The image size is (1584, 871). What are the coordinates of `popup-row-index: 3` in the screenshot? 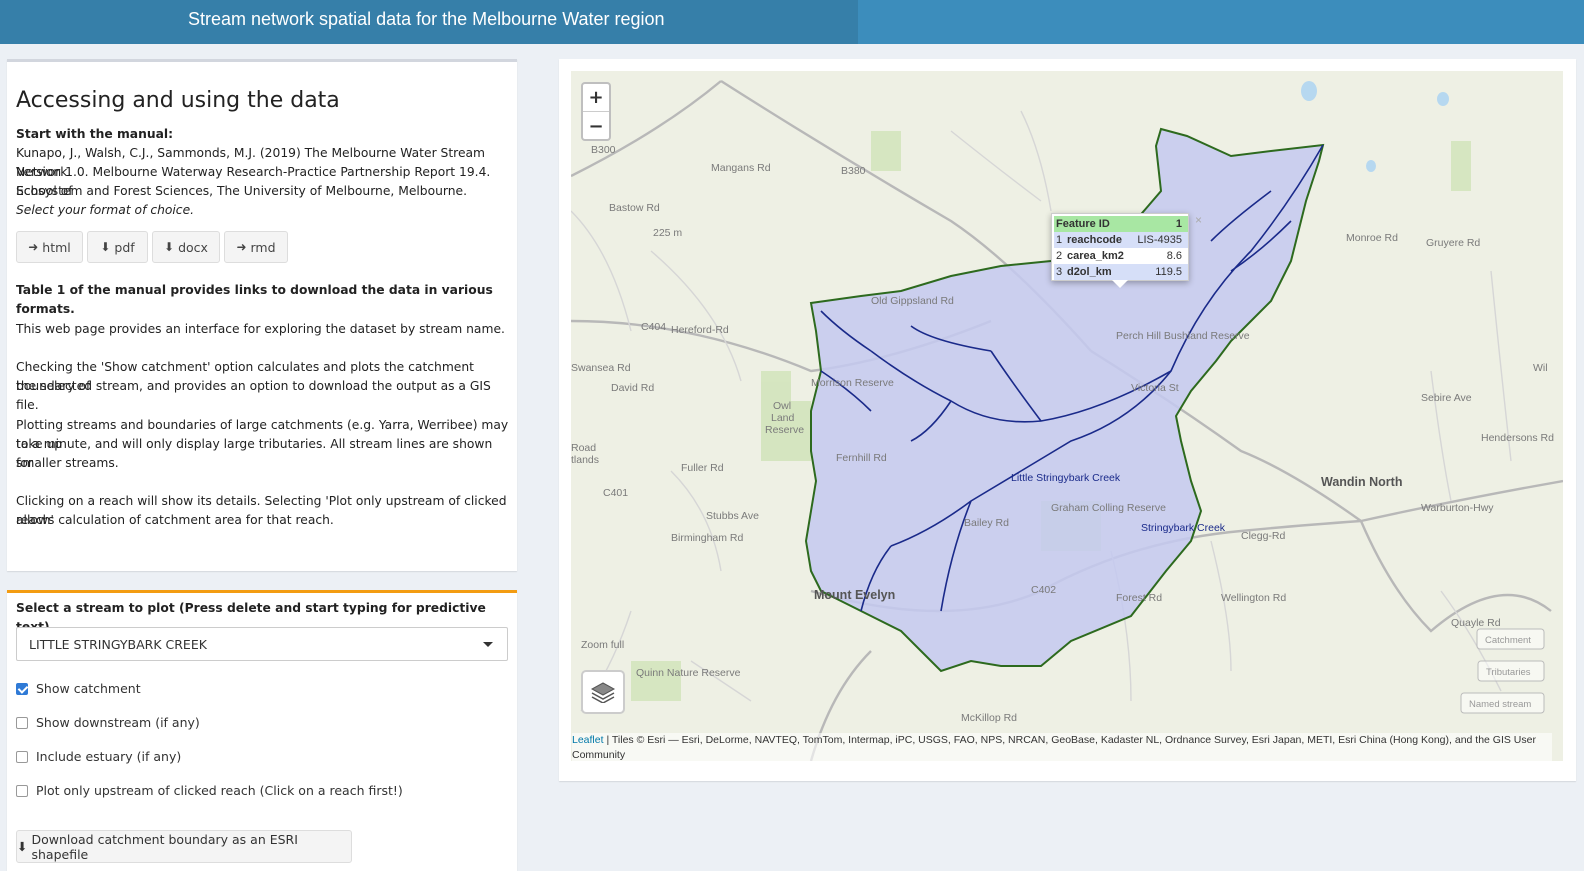 It's located at (1059, 272).